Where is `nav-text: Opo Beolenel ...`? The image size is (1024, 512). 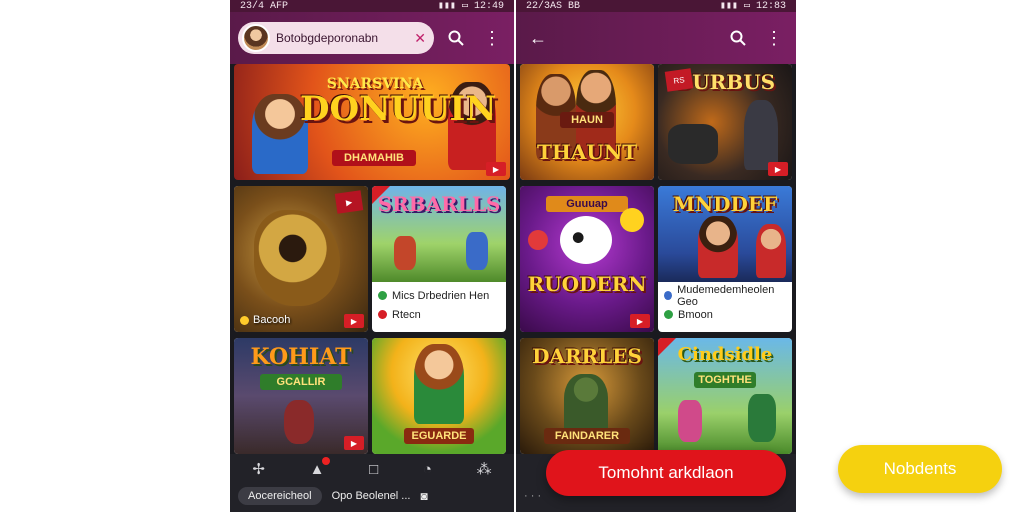 nav-text: Opo Beolenel ... is located at coordinates (371, 496).